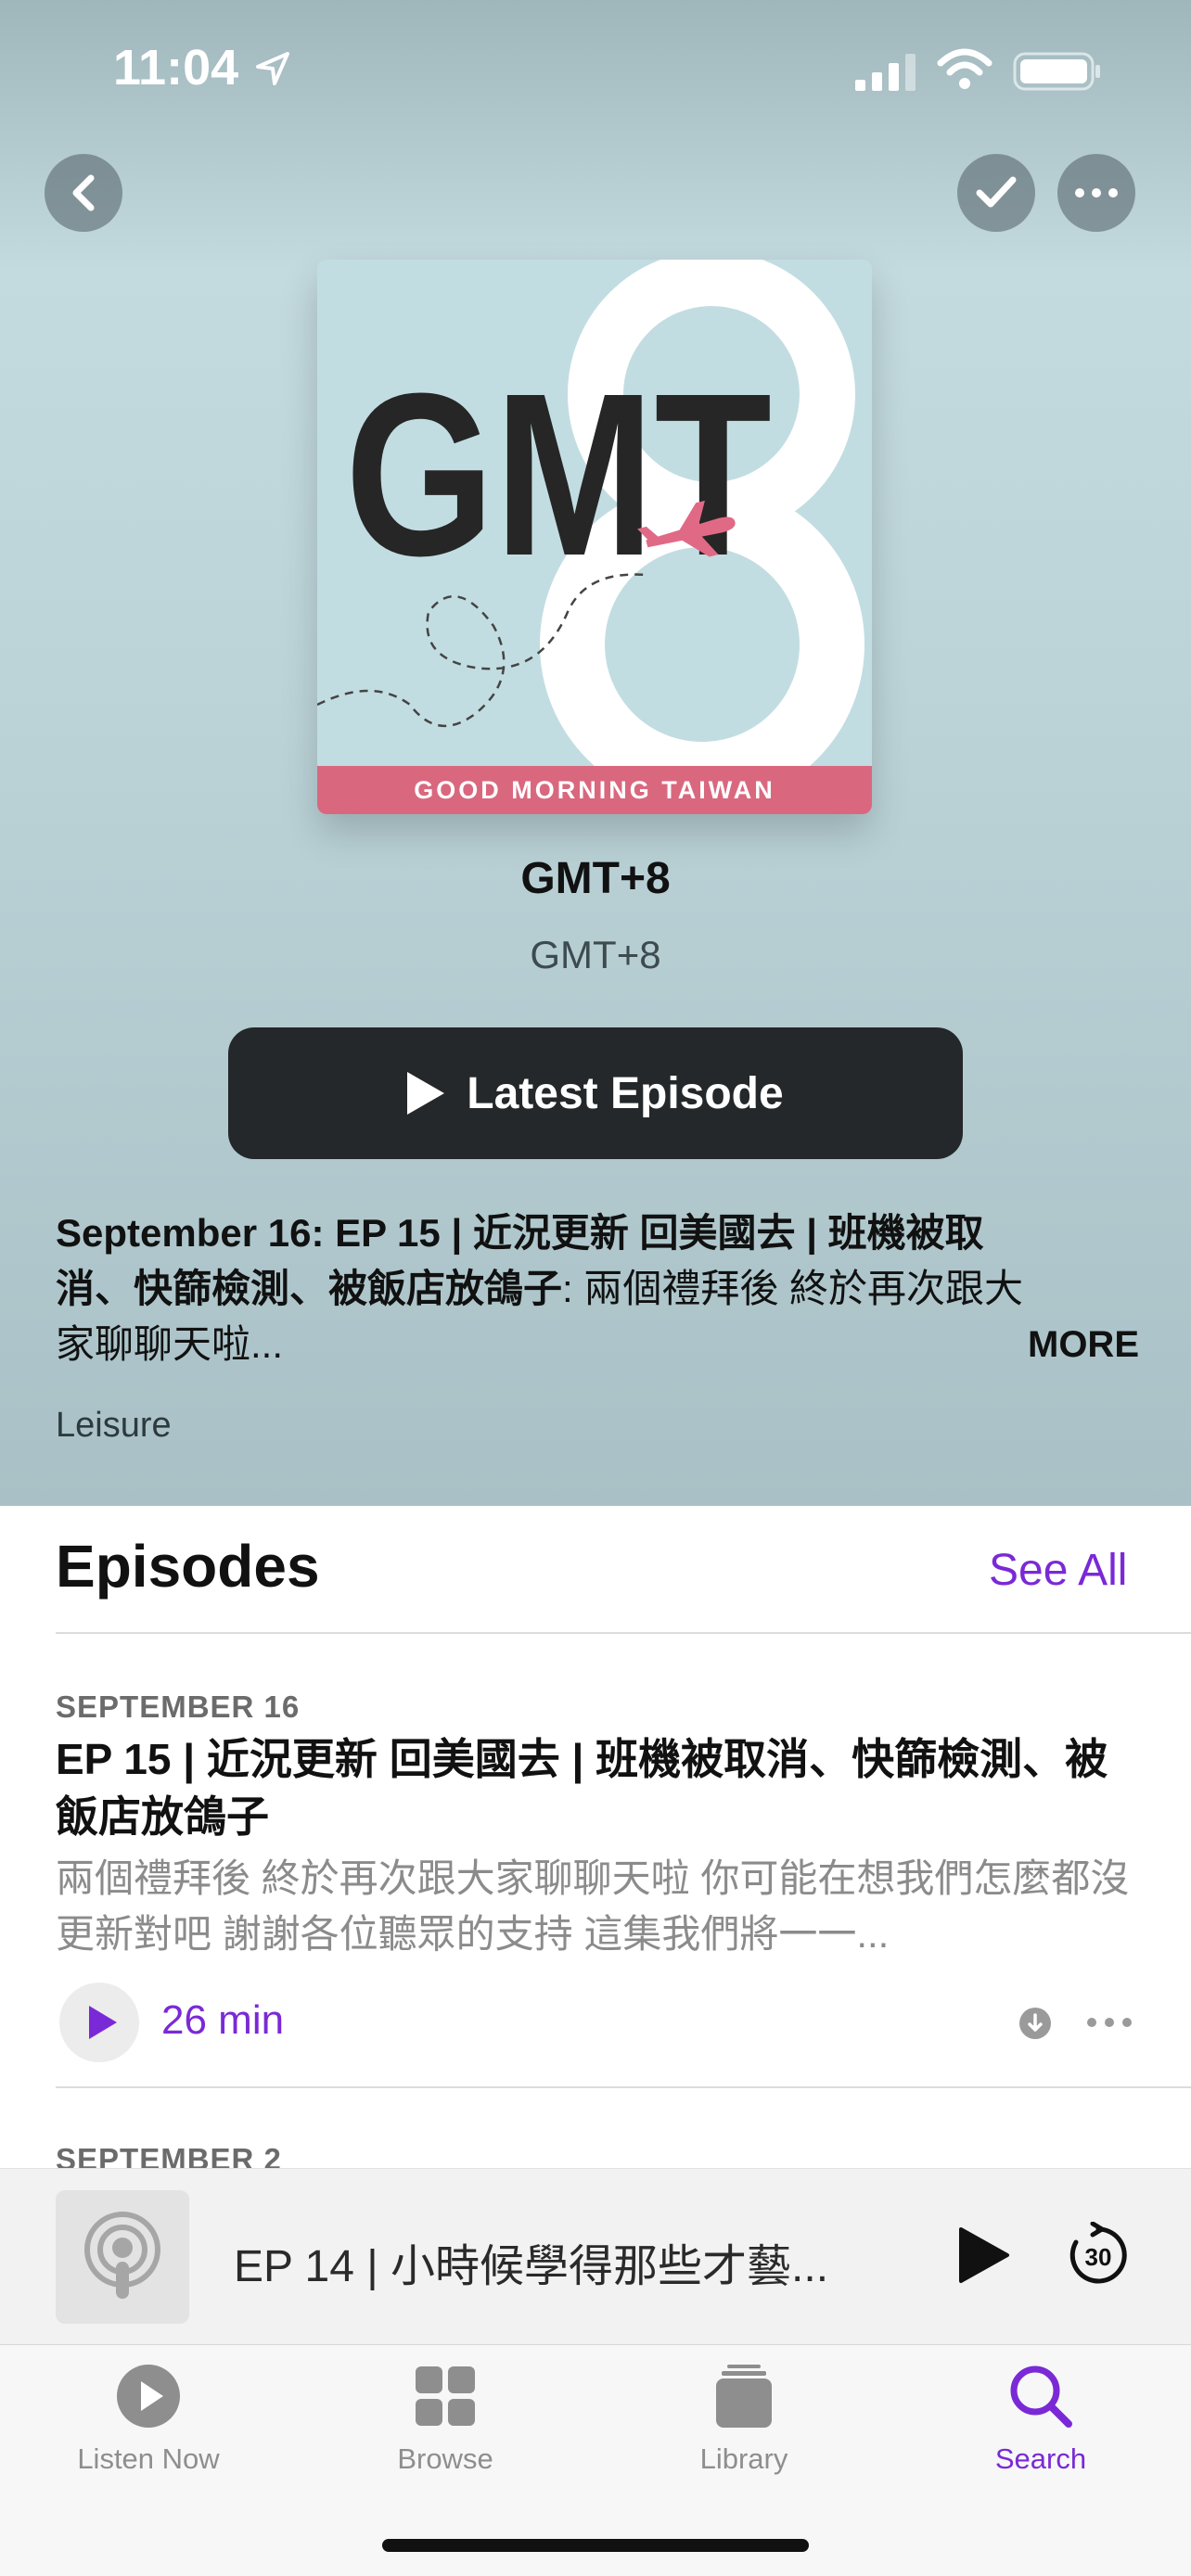 The height and width of the screenshot is (2576, 1191). Describe the element at coordinates (1056, 71) in the screenshot. I see `battery-icon` at that location.